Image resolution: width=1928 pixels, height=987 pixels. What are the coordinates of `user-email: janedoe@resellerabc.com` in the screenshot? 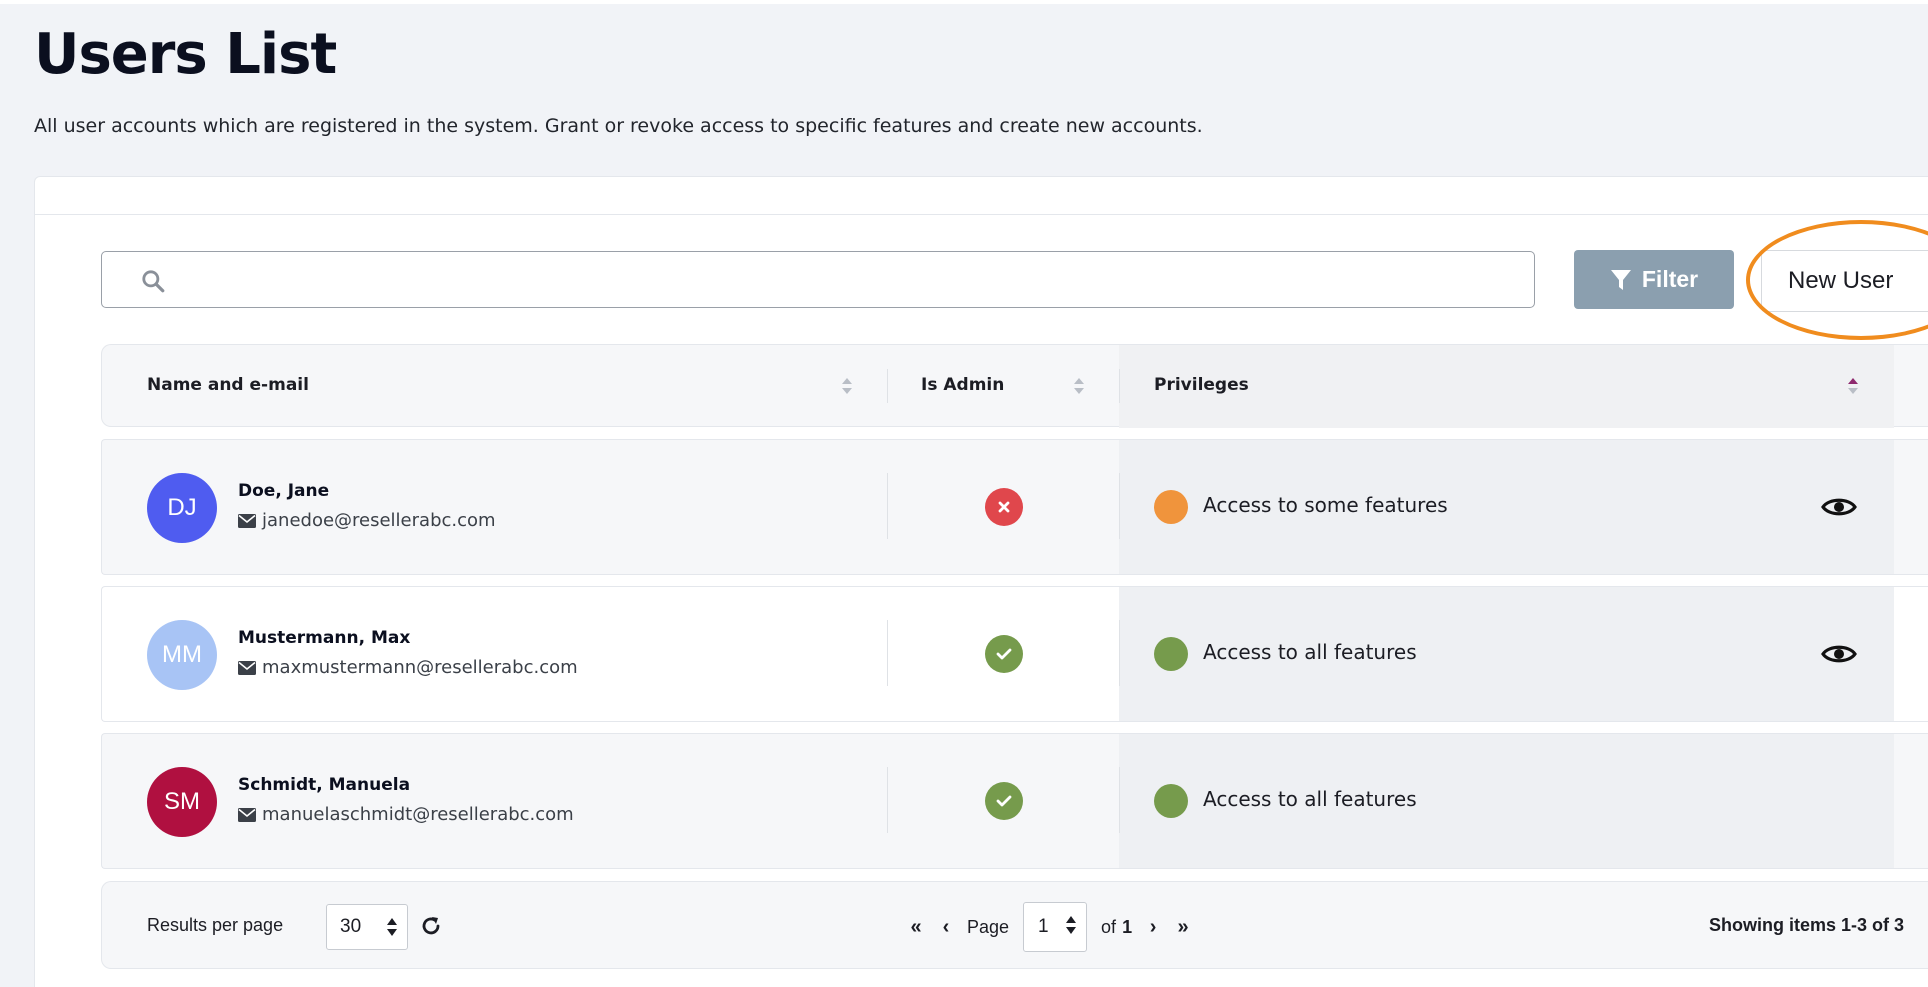 It's located at (367, 520).